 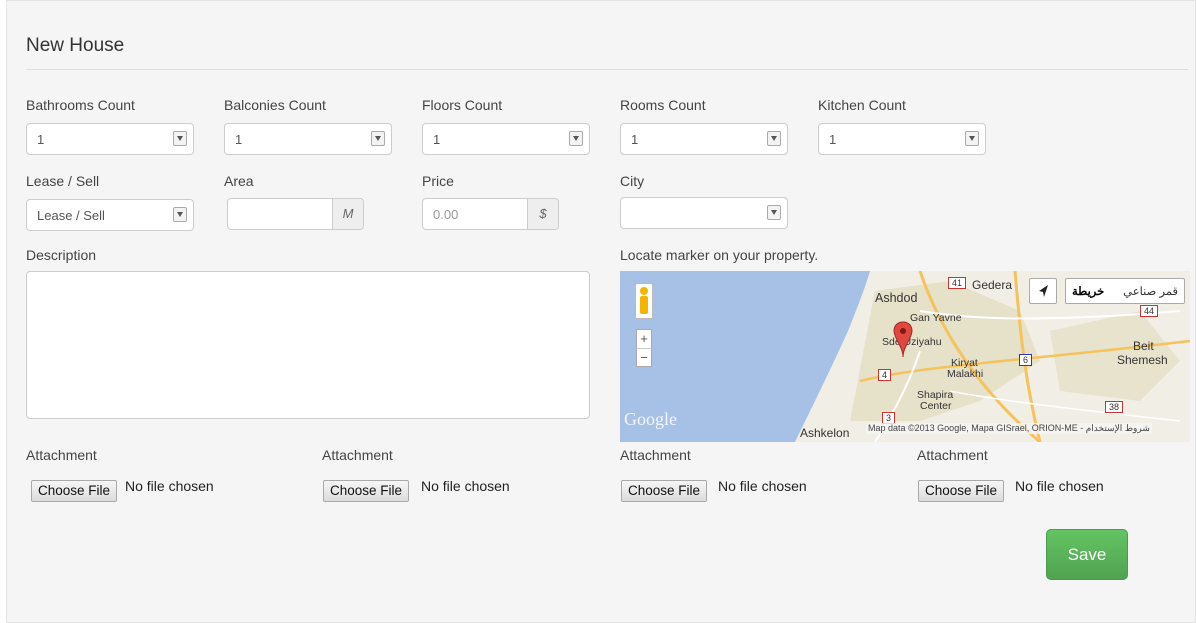 What do you see at coordinates (965, 374) in the screenshot?
I see `map-place: Malakhi` at bounding box center [965, 374].